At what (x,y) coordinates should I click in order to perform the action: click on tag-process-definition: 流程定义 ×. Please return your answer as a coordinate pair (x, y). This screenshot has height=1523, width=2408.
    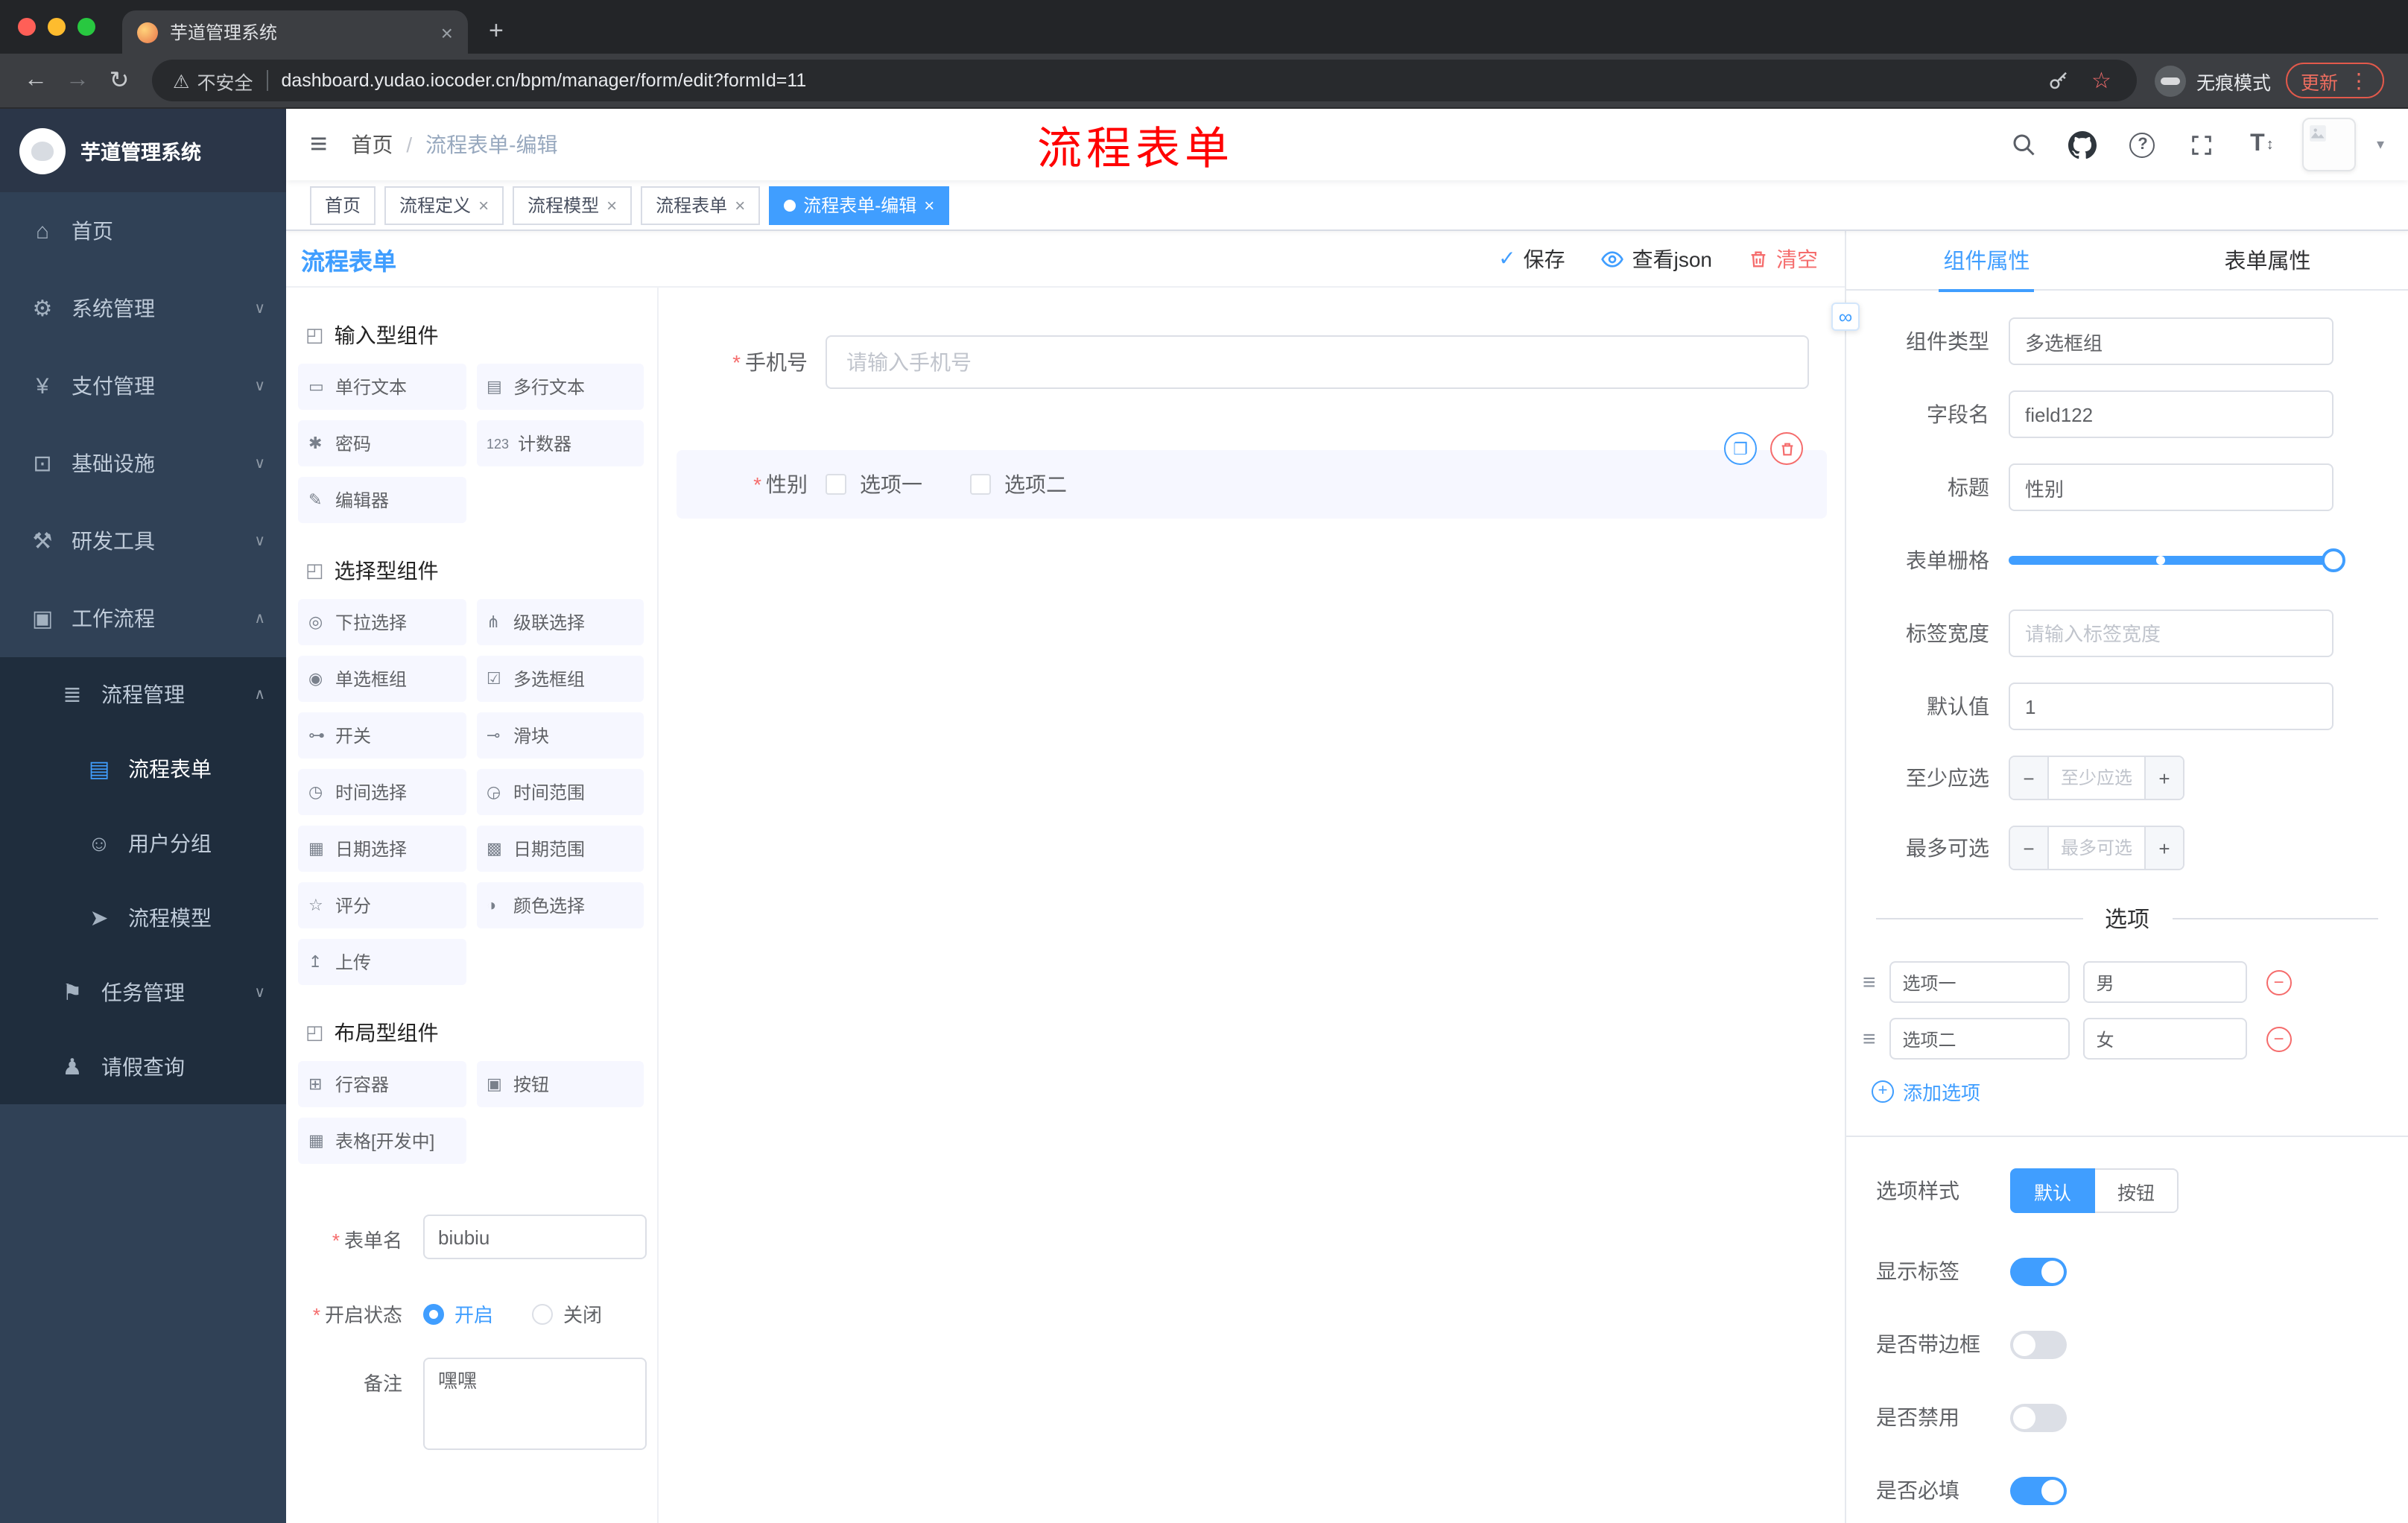
    Looking at the image, I should click on (444, 205).